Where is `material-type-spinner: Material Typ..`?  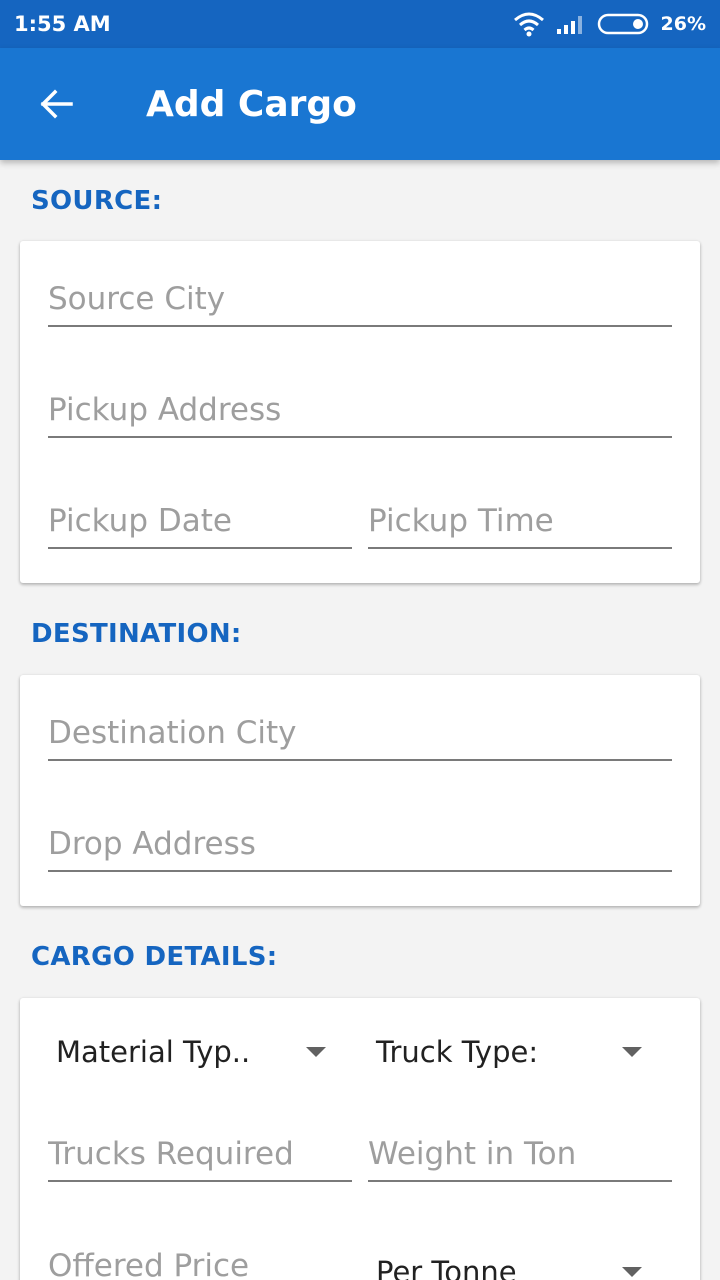 material-type-spinner: Material Typ.. is located at coordinates (191, 1052).